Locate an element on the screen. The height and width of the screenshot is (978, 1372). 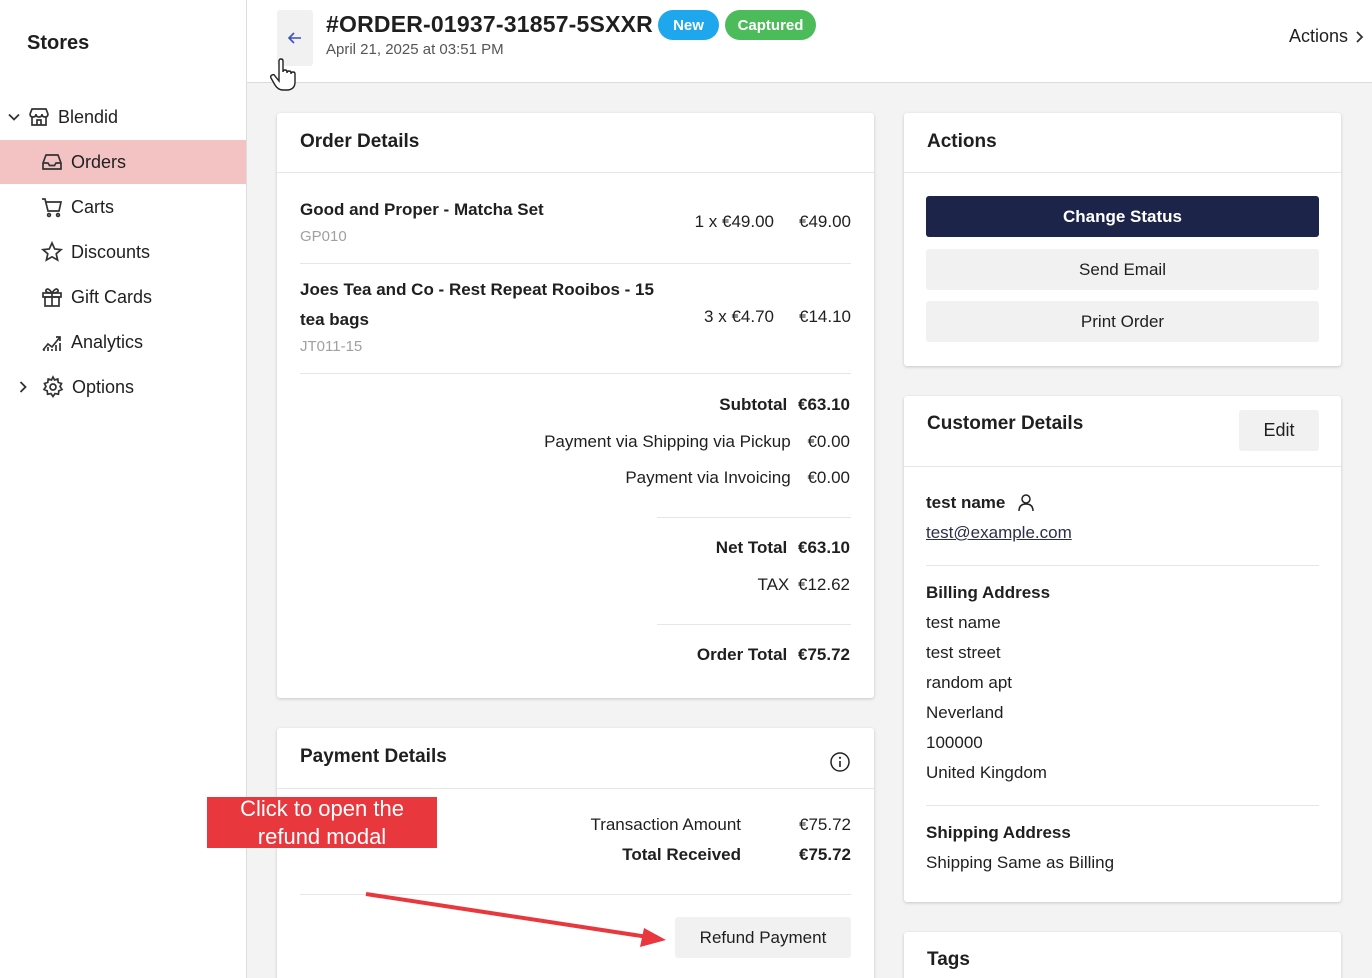
cart-icon is located at coordinates (52, 207).